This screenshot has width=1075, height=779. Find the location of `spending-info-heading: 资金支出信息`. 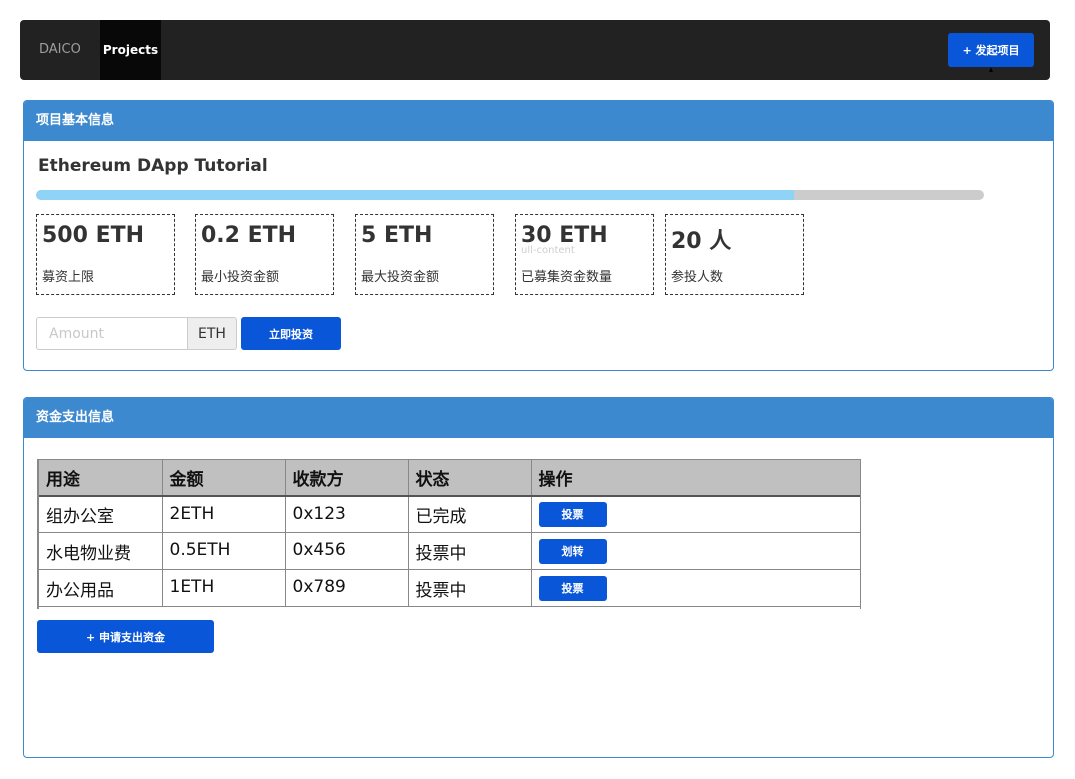

spending-info-heading: 资金支出信息 is located at coordinates (538, 418).